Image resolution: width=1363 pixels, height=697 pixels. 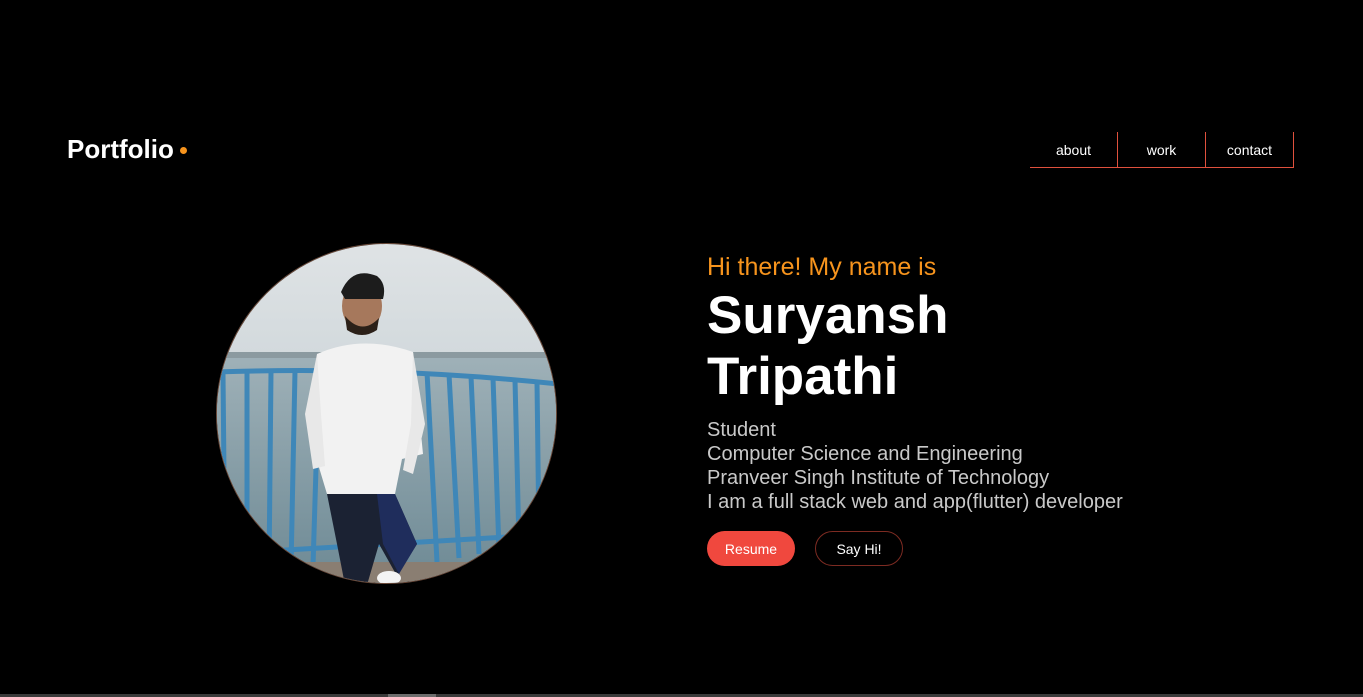 I want to click on profile-photo, so click(x=386, y=413).